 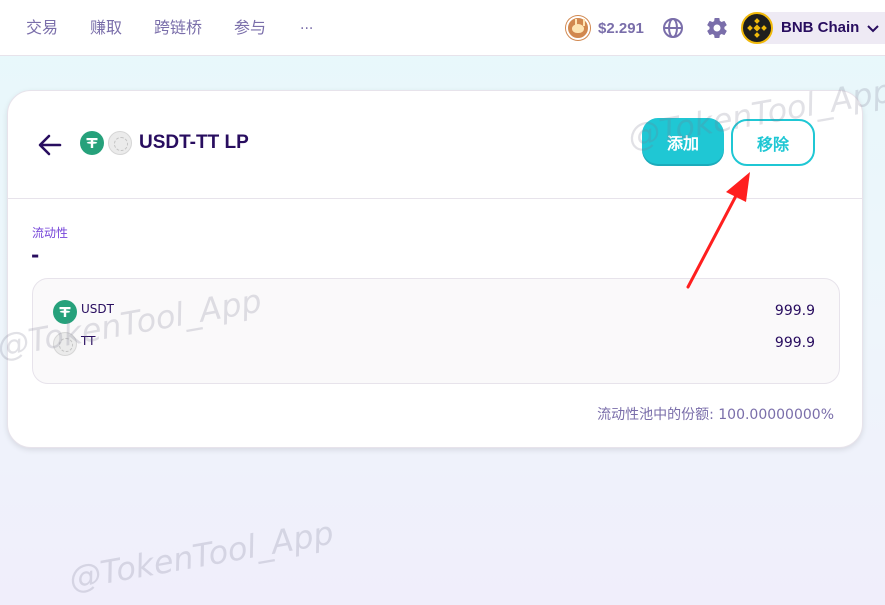 I want to click on nav-participate: 参与, so click(x=250, y=28).